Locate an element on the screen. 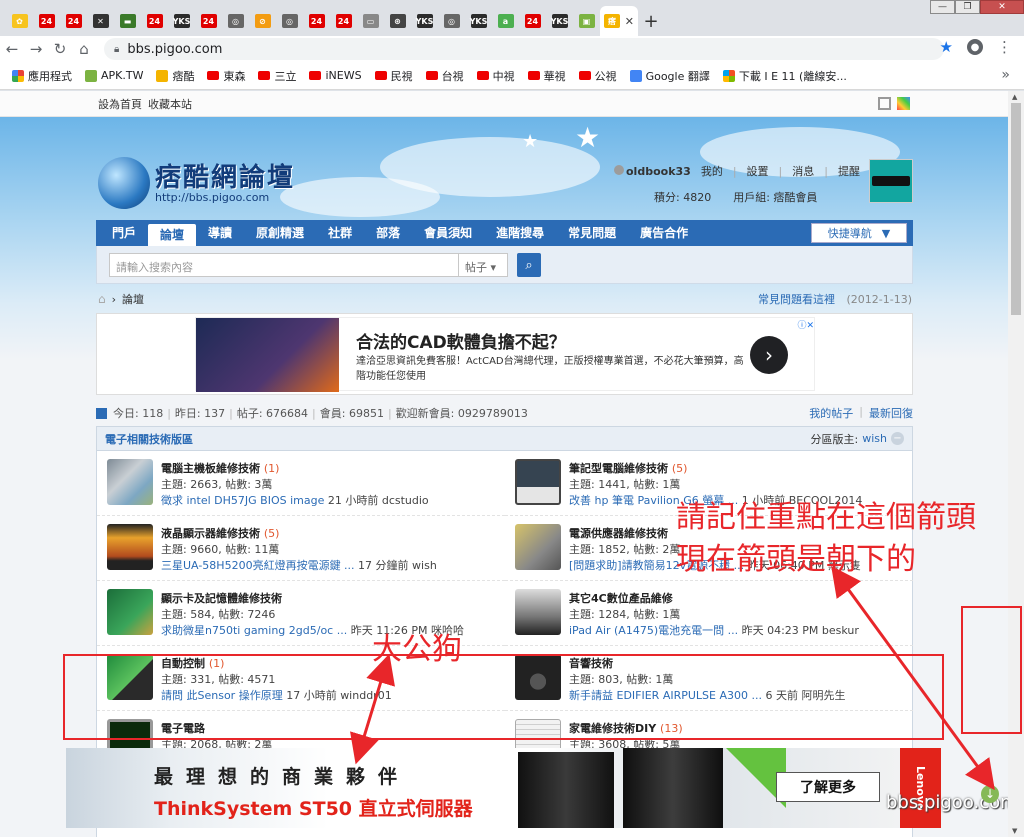 The width and height of the screenshot is (1024, 837). board-title: 顯示卡及記憶體維修技術 is located at coordinates (221, 598).